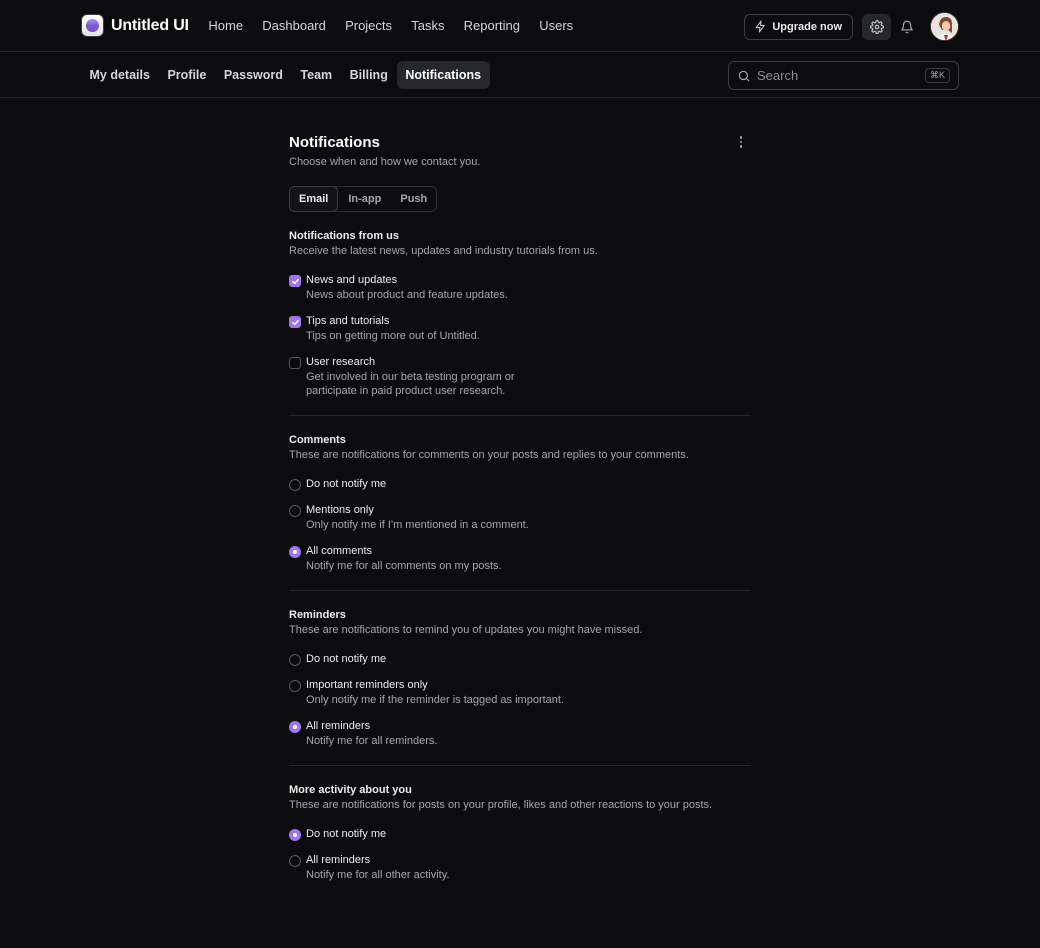  Describe the element at coordinates (295, 861) in the screenshot. I see `activity-all-radio` at that location.